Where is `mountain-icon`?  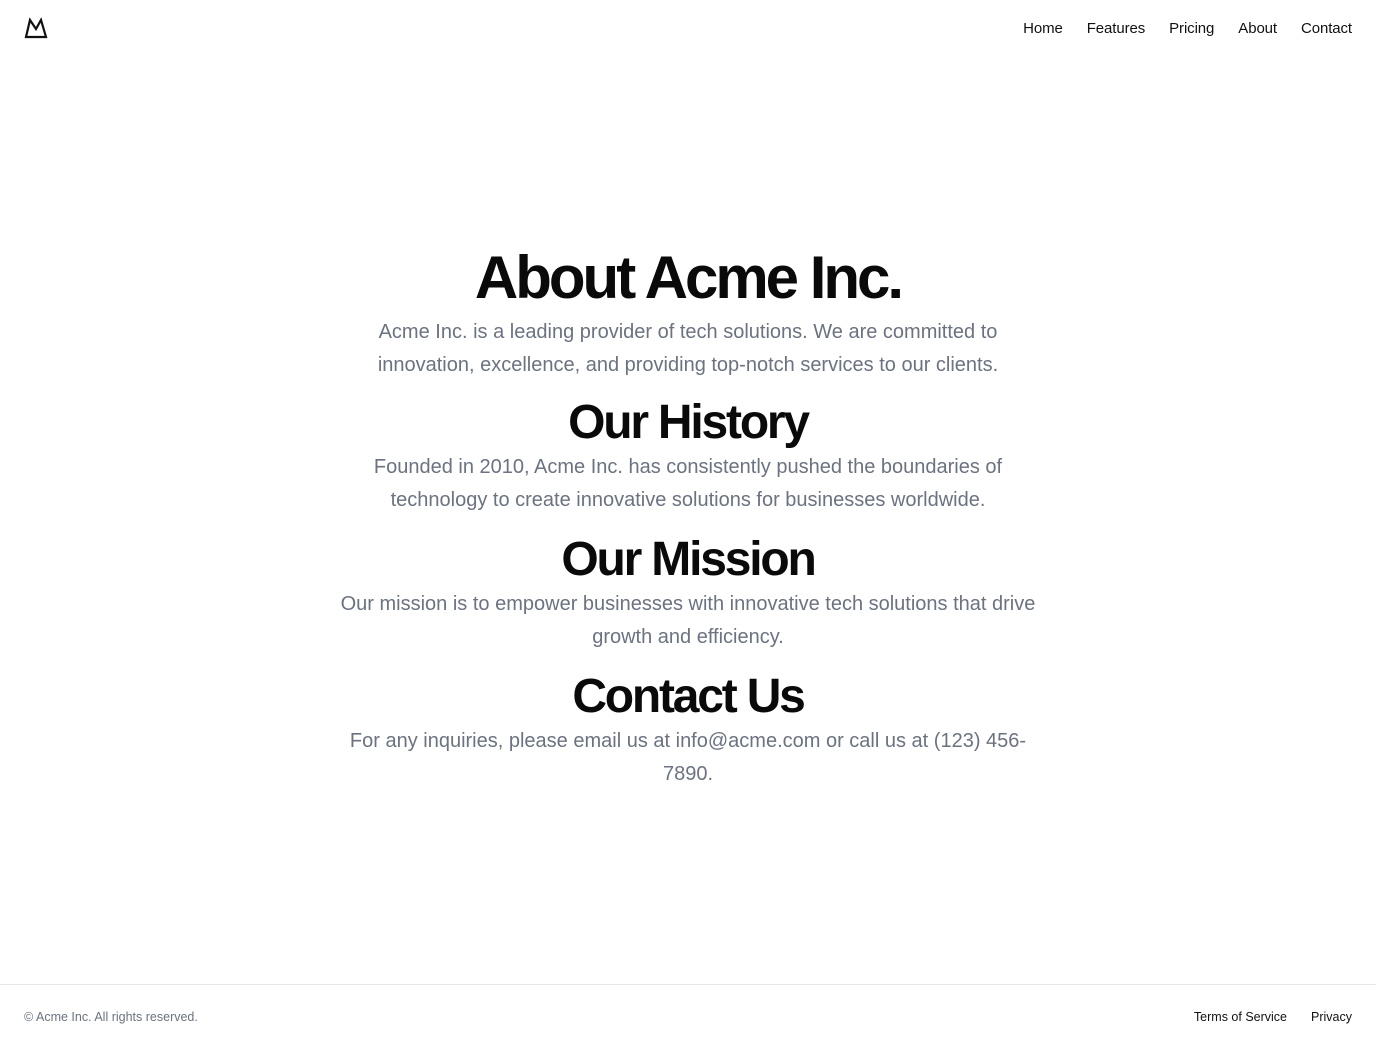 mountain-icon is located at coordinates (36, 28).